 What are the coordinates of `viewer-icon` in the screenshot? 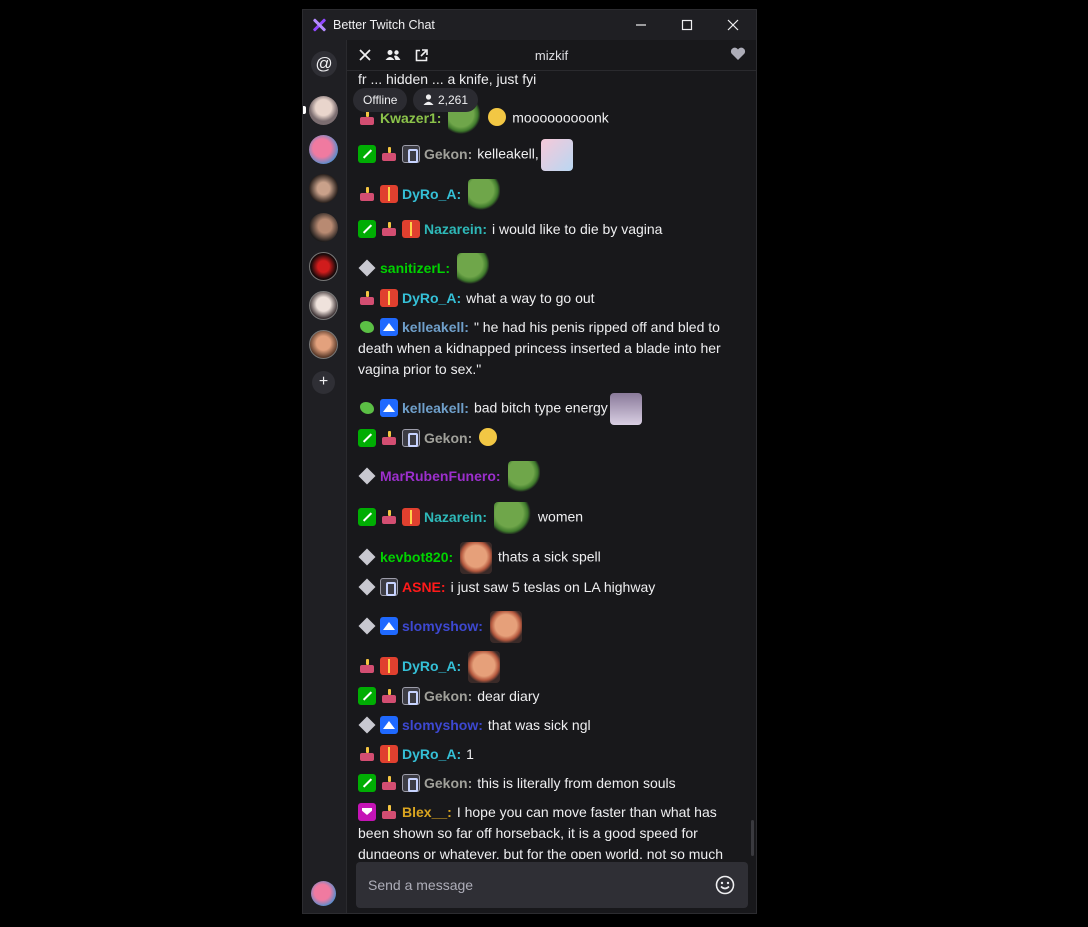 It's located at (428, 99).